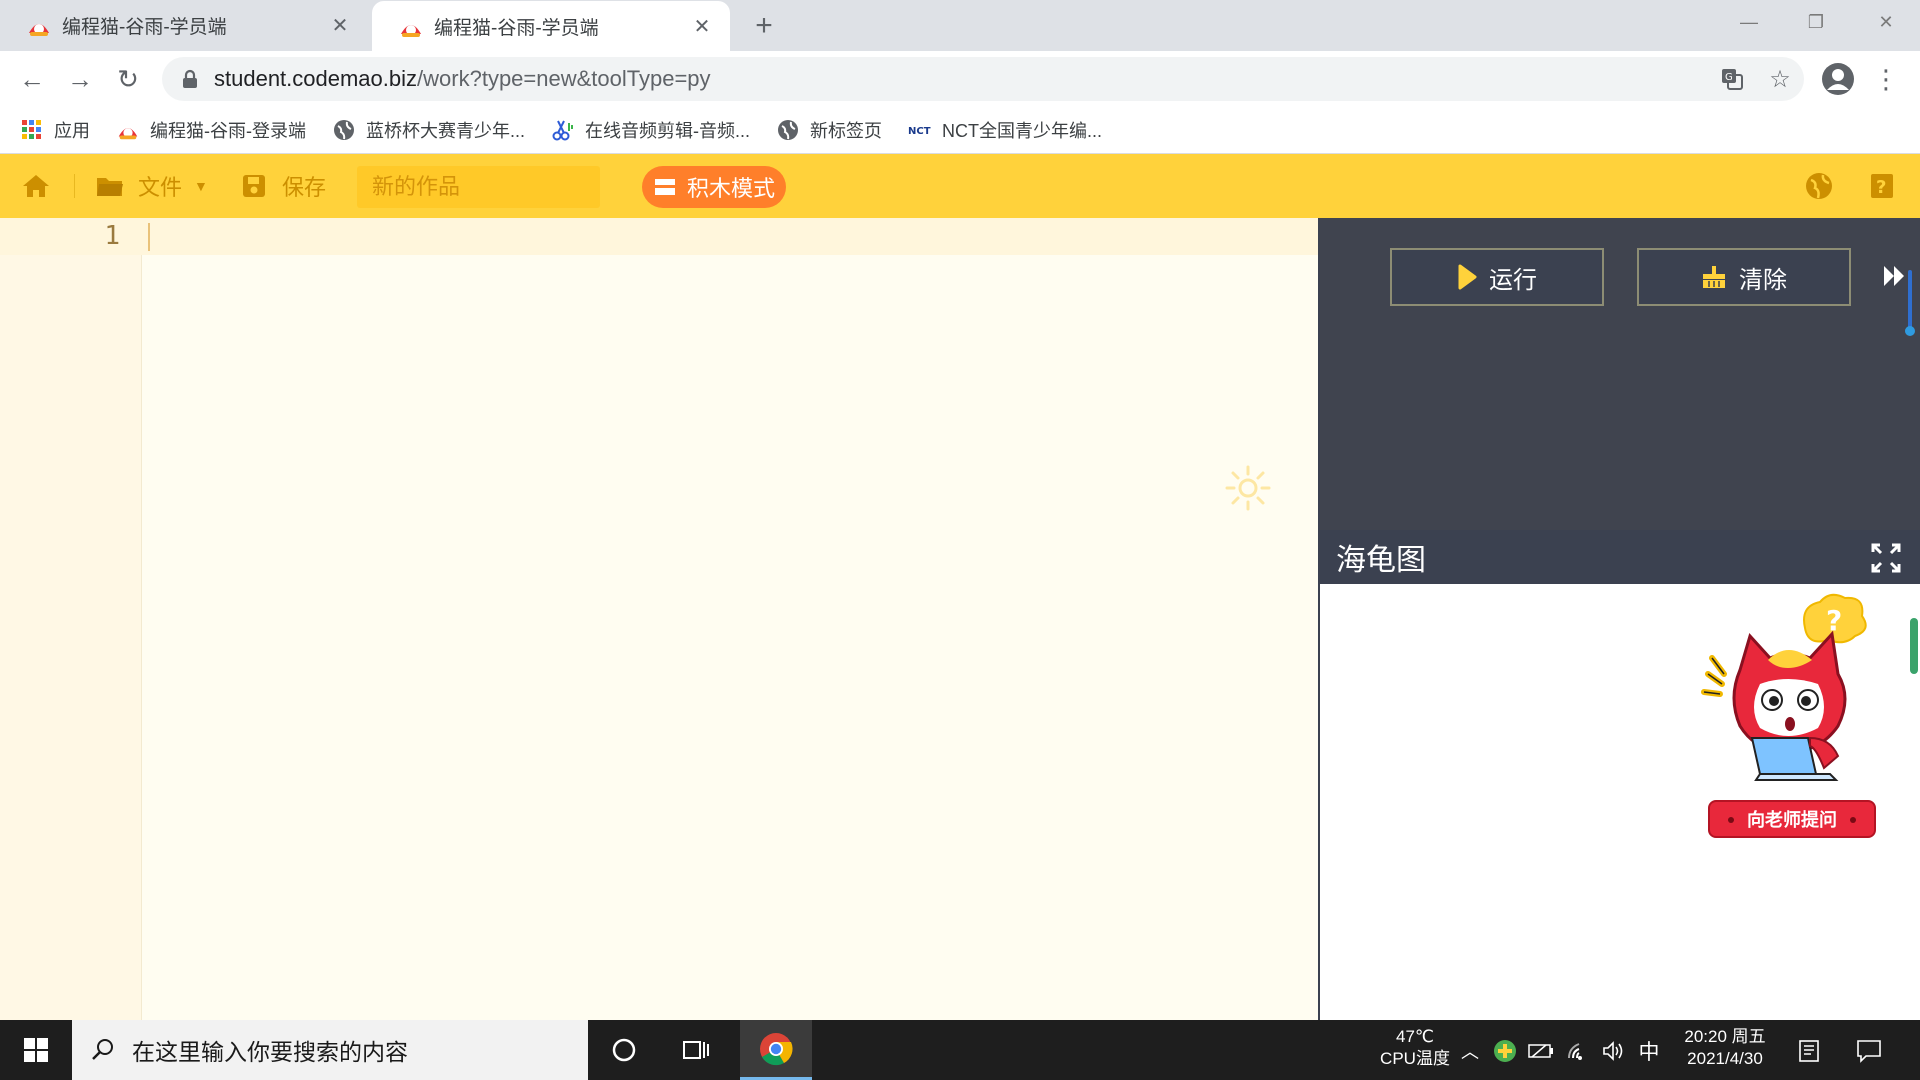 The width and height of the screenshot is (1920, 1080). Describe the element at coordinates (128, 79) in the screenshot. I see `reload-icon: ↻` at that location.